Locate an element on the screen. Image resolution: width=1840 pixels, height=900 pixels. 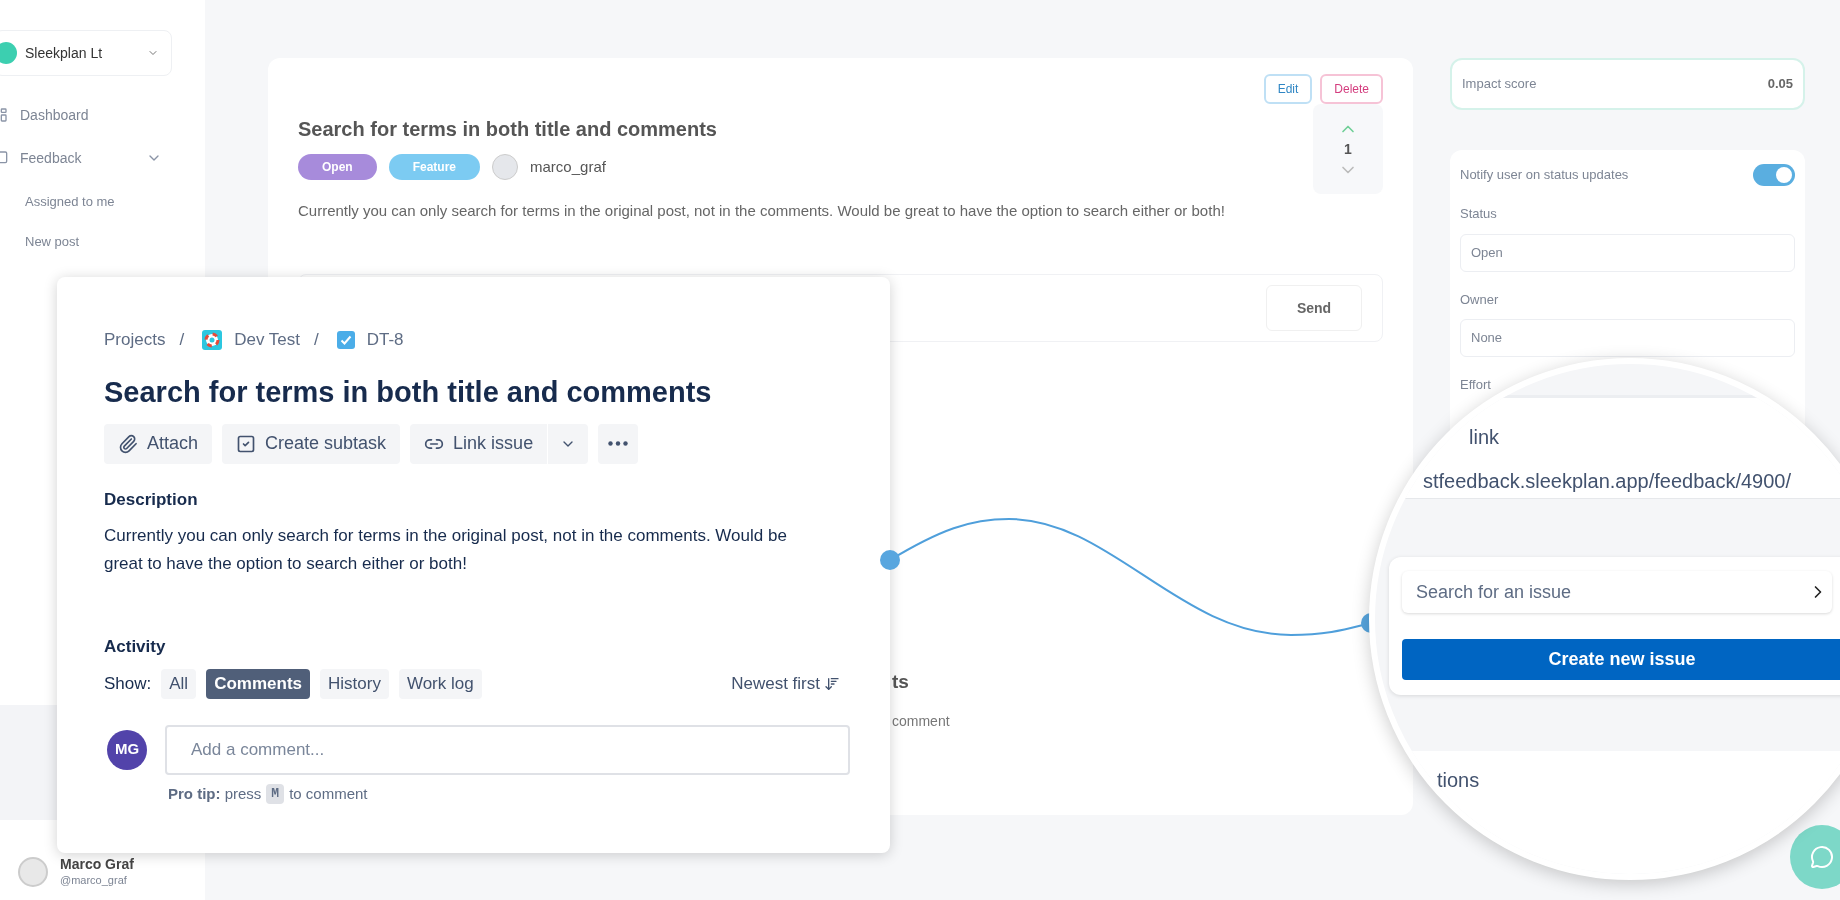
edit-button: Edit is located at coordinates (1288, 89).